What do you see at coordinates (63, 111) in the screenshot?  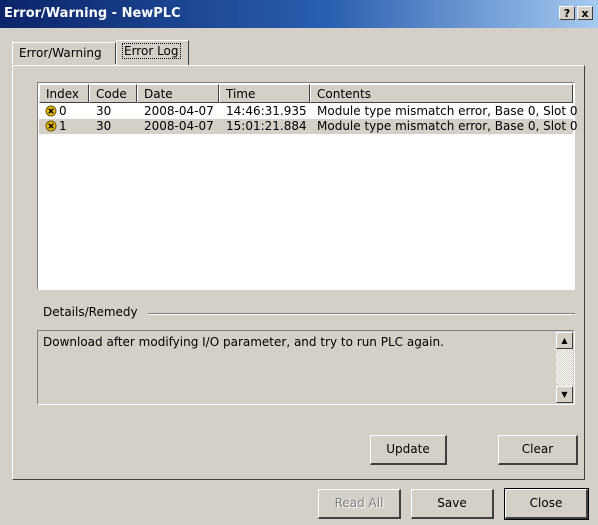 I see `cell-index: 0` at bounding box center [63, 111].